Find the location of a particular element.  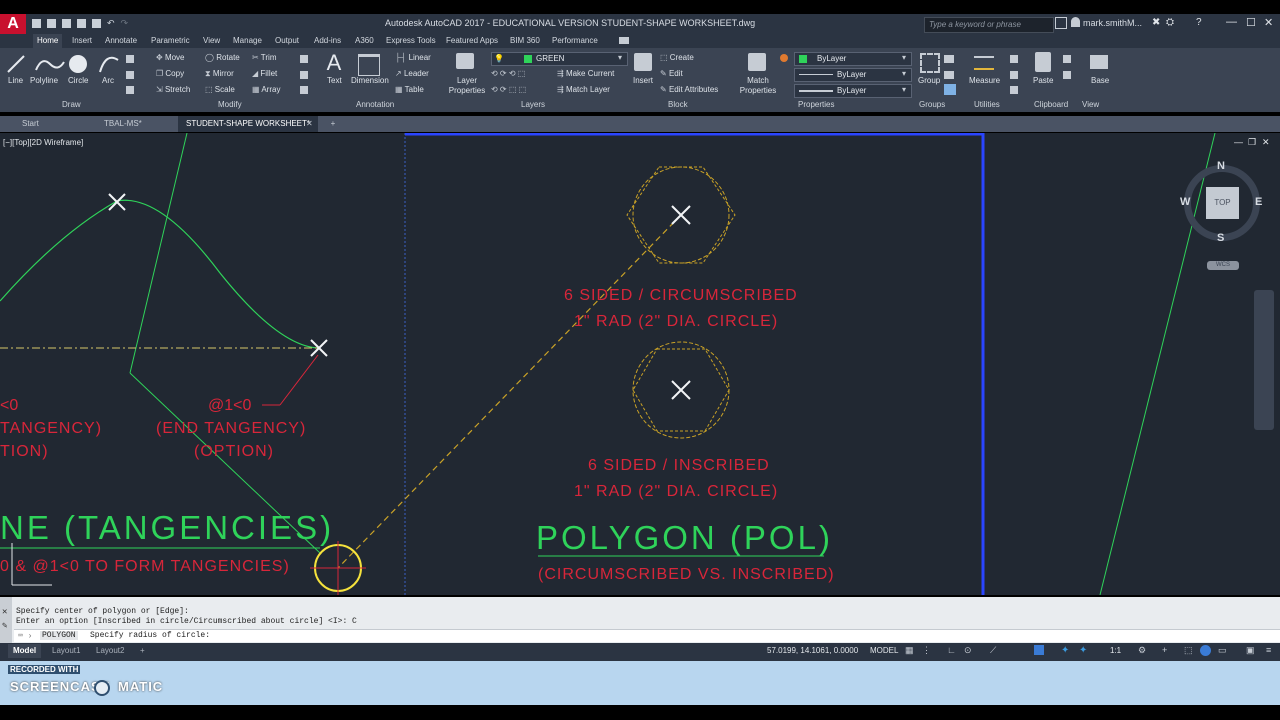

annotation-monitor-icon: + is located at coordinates (1164, 650).